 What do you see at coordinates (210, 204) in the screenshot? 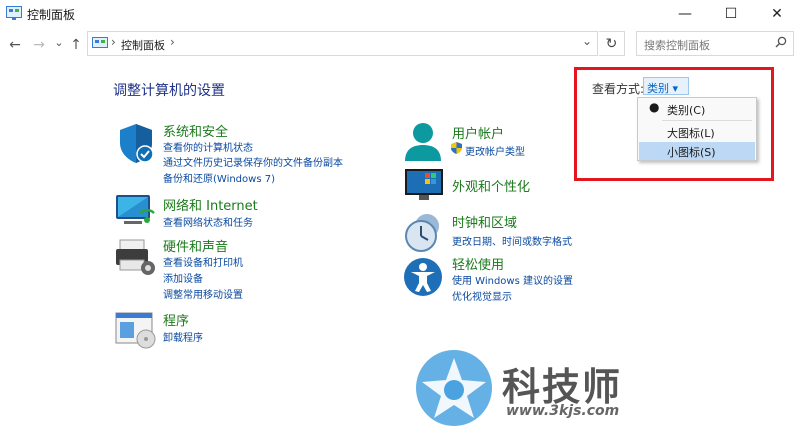
I see `category-network-internet: 网络和 Internet` at bounding box center [210, 204].